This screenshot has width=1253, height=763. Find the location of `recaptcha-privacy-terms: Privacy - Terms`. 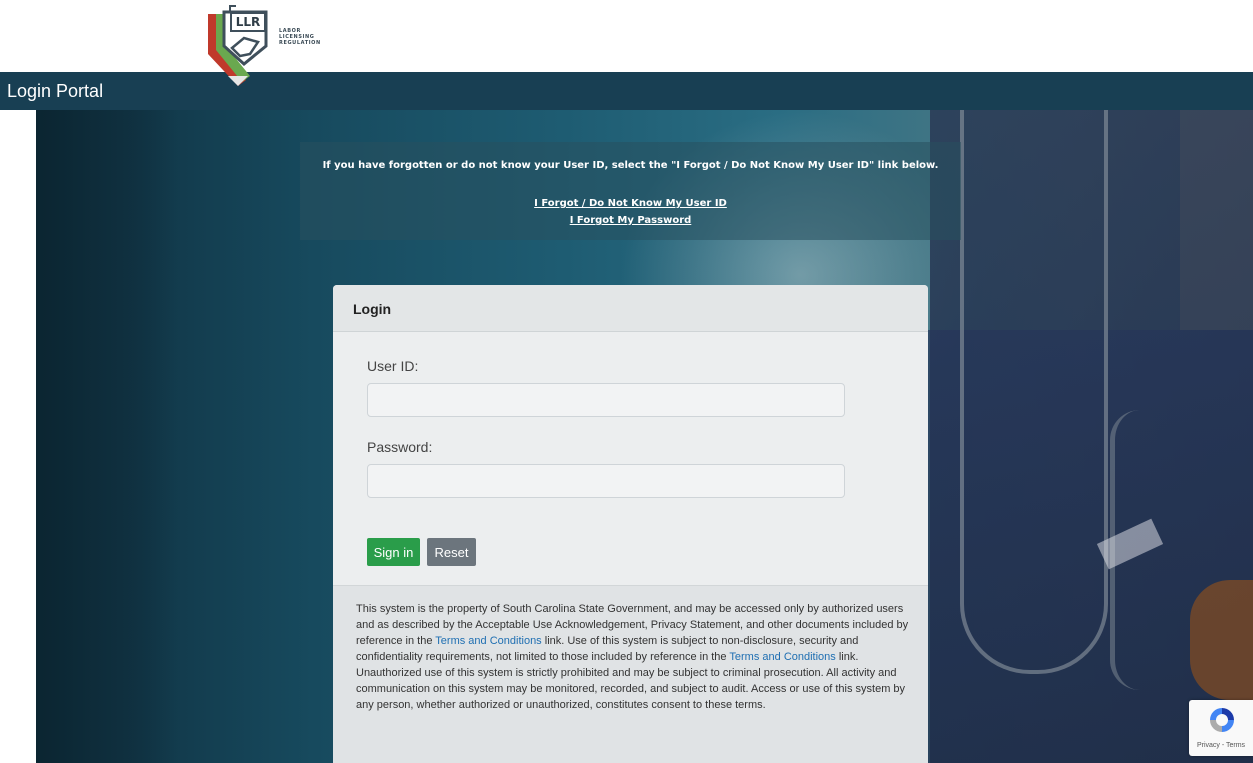

recaptcha-privacy-terms: Privacy - Terms is located at coordinates (1221, 745).